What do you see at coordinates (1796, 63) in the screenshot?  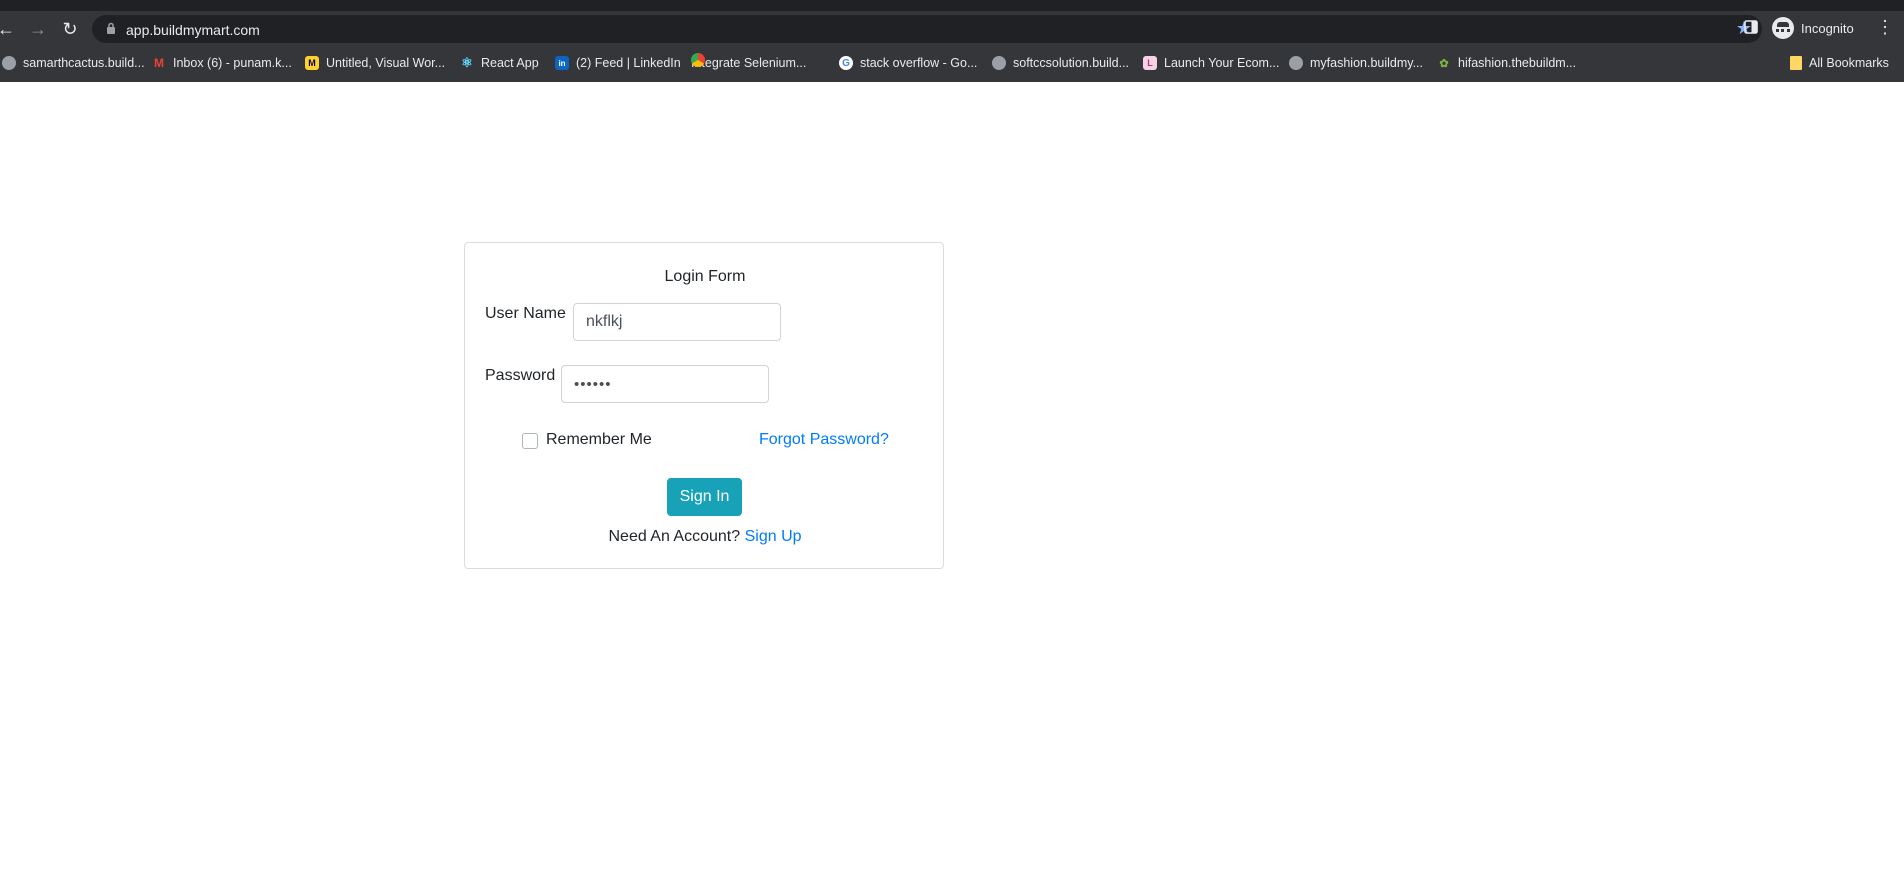 I see `folder-icon` at bounding box center [1796, 63].